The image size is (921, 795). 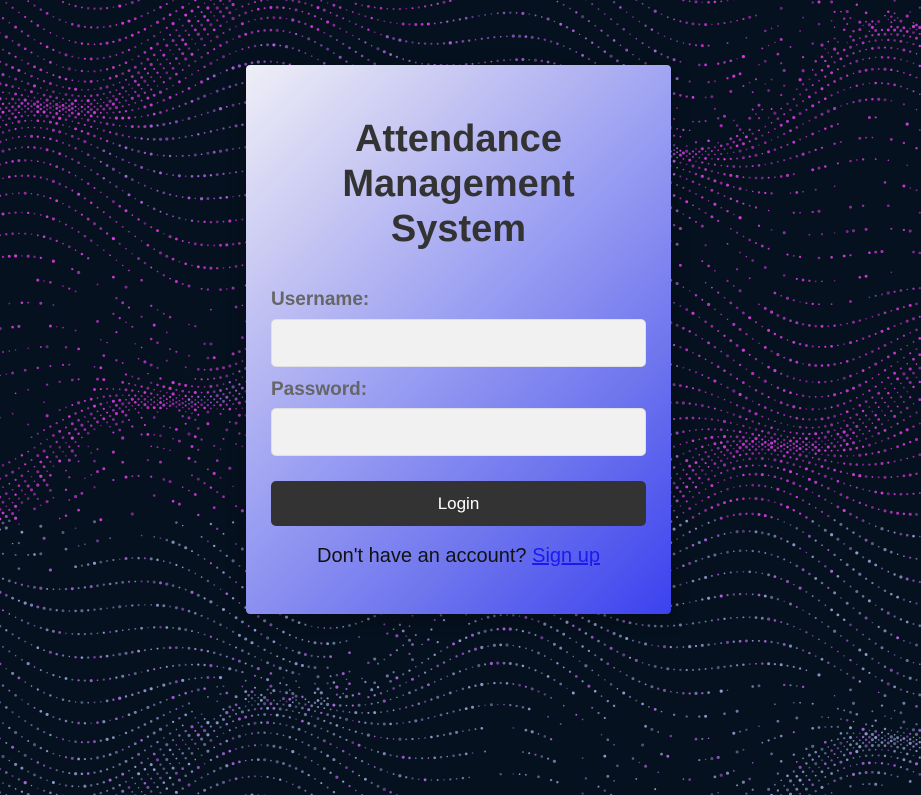 I want to click on username-label: Username:, so click(x=320, y=299).